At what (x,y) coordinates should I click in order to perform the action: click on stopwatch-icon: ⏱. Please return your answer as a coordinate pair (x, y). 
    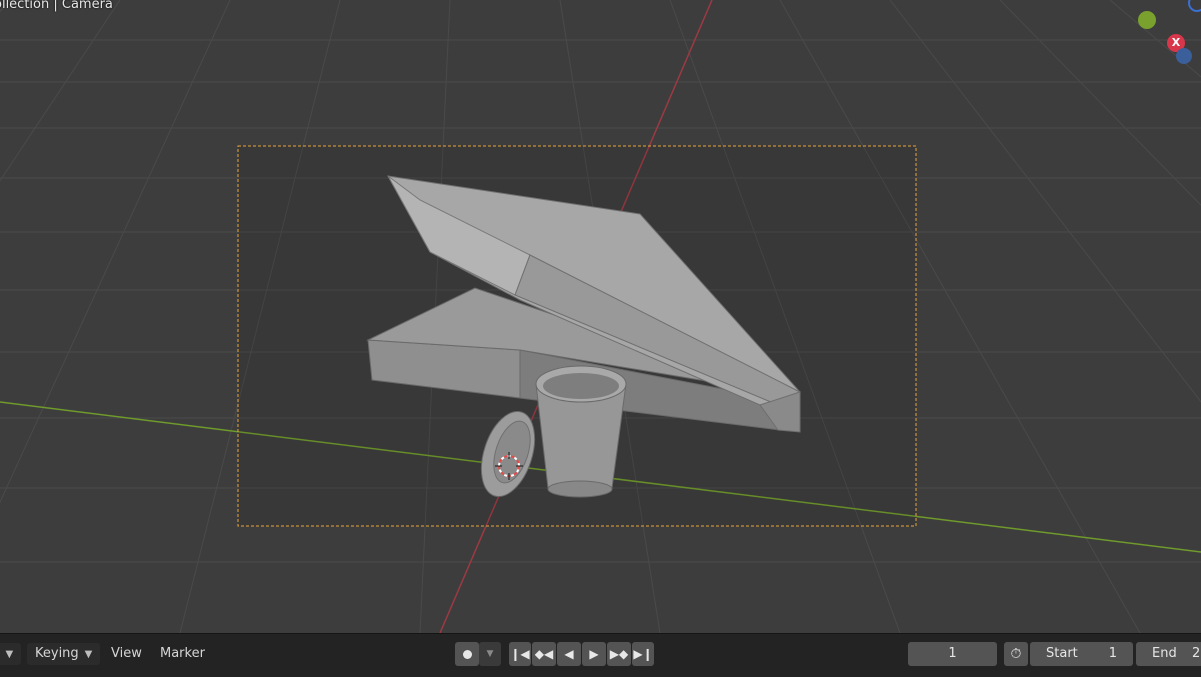
    Looking at the image, I should click on (1016, 654).